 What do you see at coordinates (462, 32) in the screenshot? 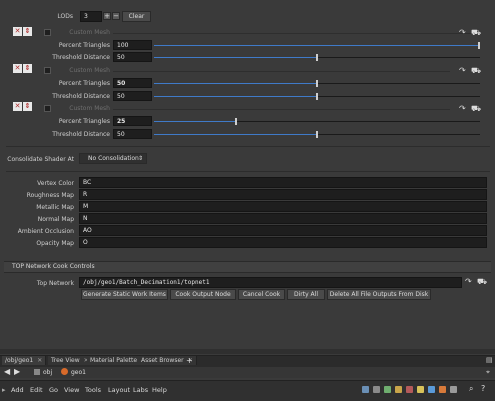
I see `lod-1-node-icon: ↷` at bounding box center [462, 32].